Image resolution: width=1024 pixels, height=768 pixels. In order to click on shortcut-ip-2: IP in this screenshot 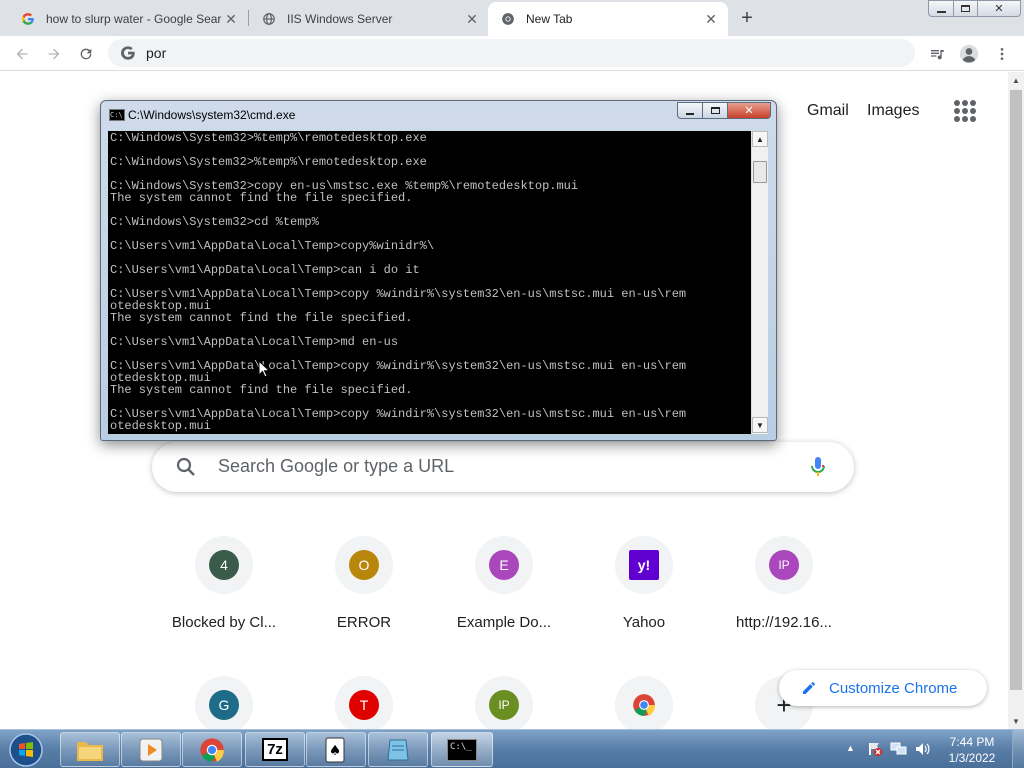, I will do `click(504, 705)`.